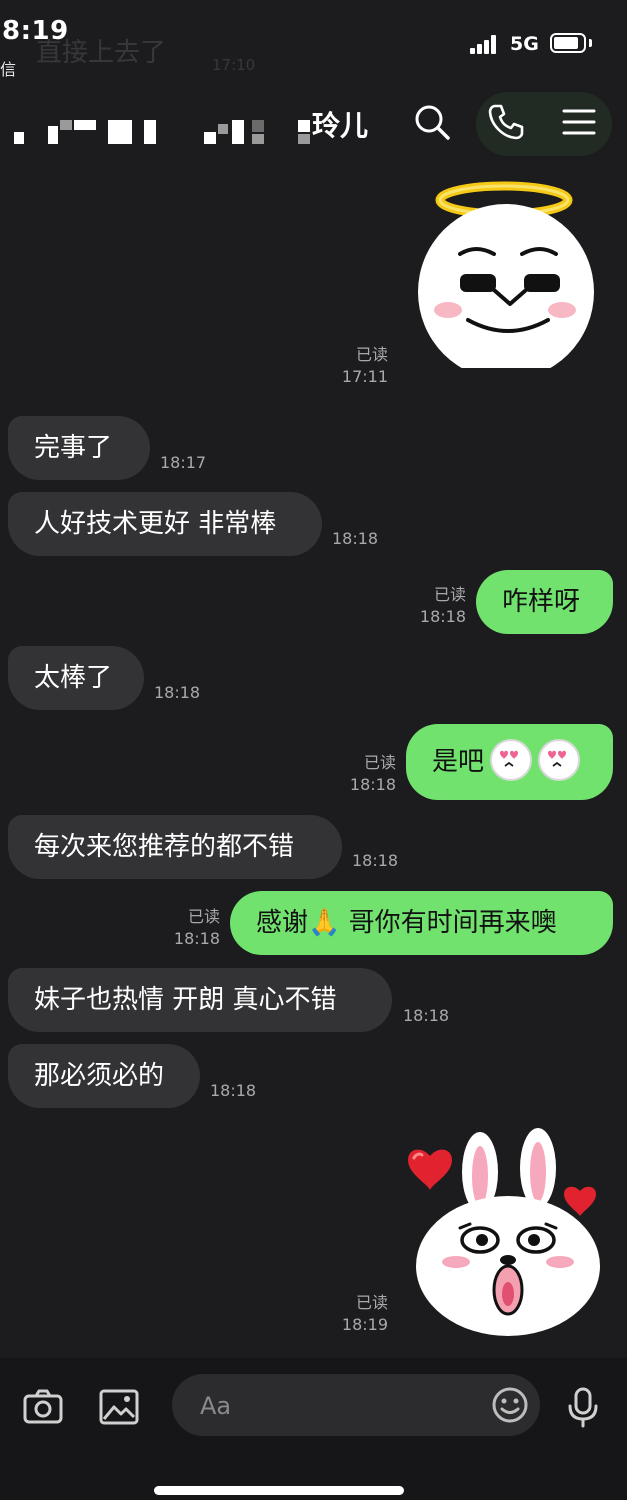  I want to click on outgoing-message-bubble: 感谢🙏 哥你有时间再来噢, so click(421, 923).